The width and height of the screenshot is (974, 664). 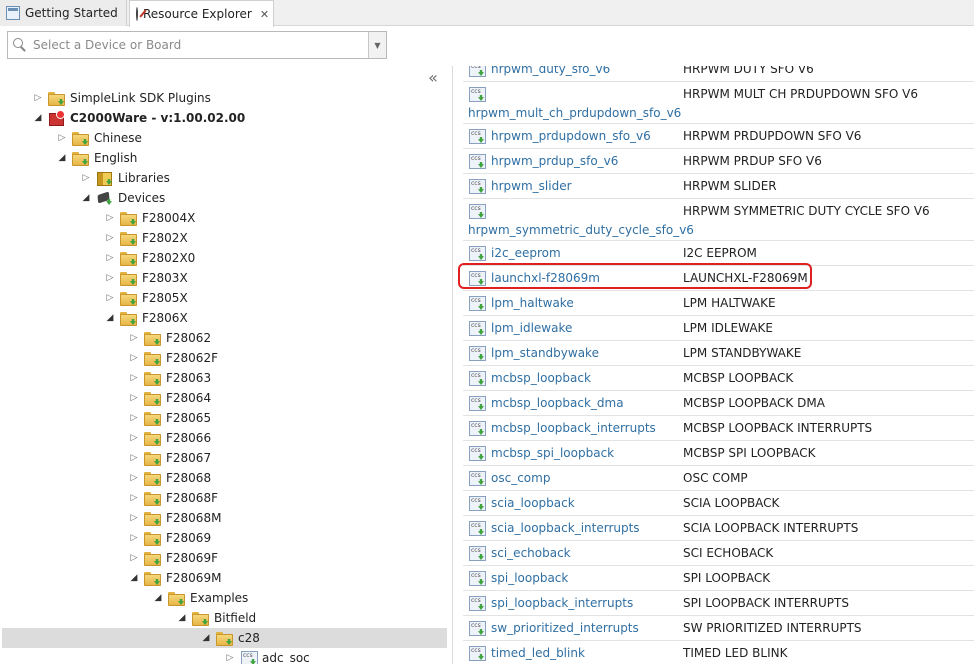 What do you see at coordinates (224, 318) in the screenshot?
I see `tree-item: ◢ F2806X` at bounding box center [224, 318].